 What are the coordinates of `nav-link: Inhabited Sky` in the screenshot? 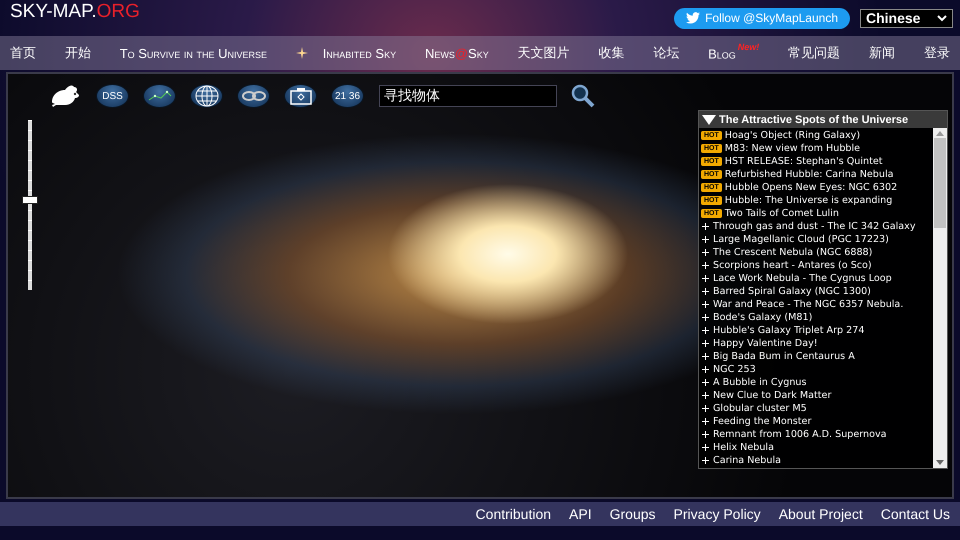 It's located at (359, 53).